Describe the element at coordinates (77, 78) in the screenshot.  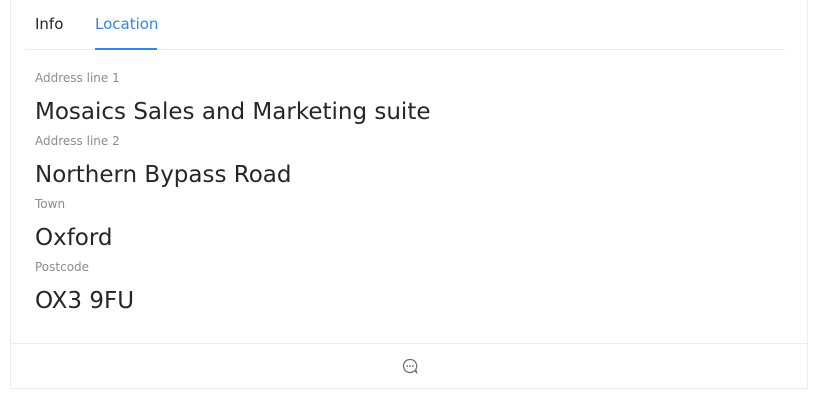
I see `address-line-1-label: Address line 1` at that location.